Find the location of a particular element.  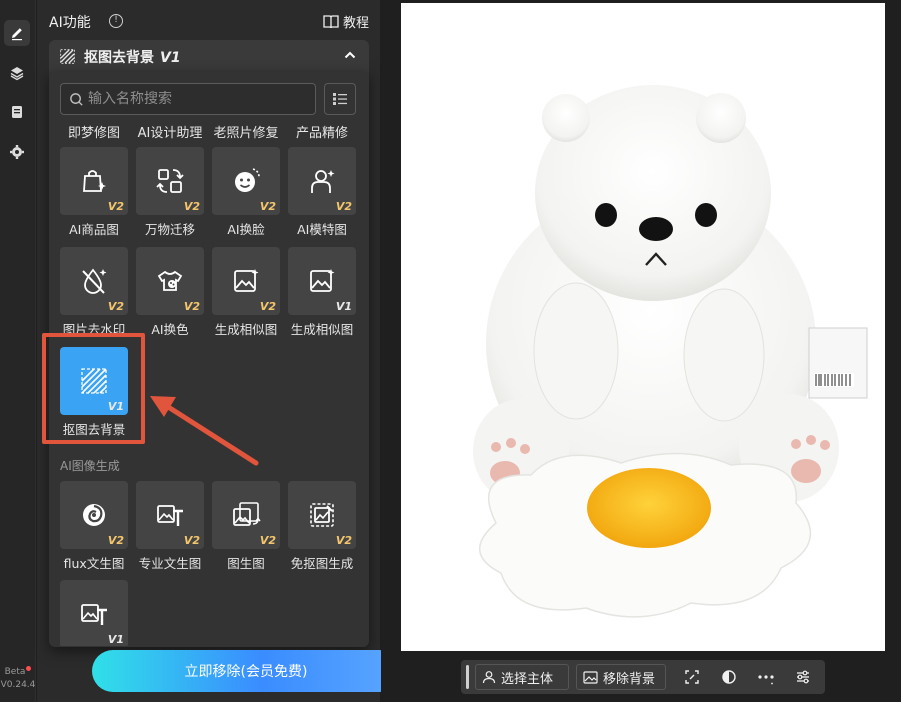

tile-label: 图生图 is located at coordinates (246, 563).